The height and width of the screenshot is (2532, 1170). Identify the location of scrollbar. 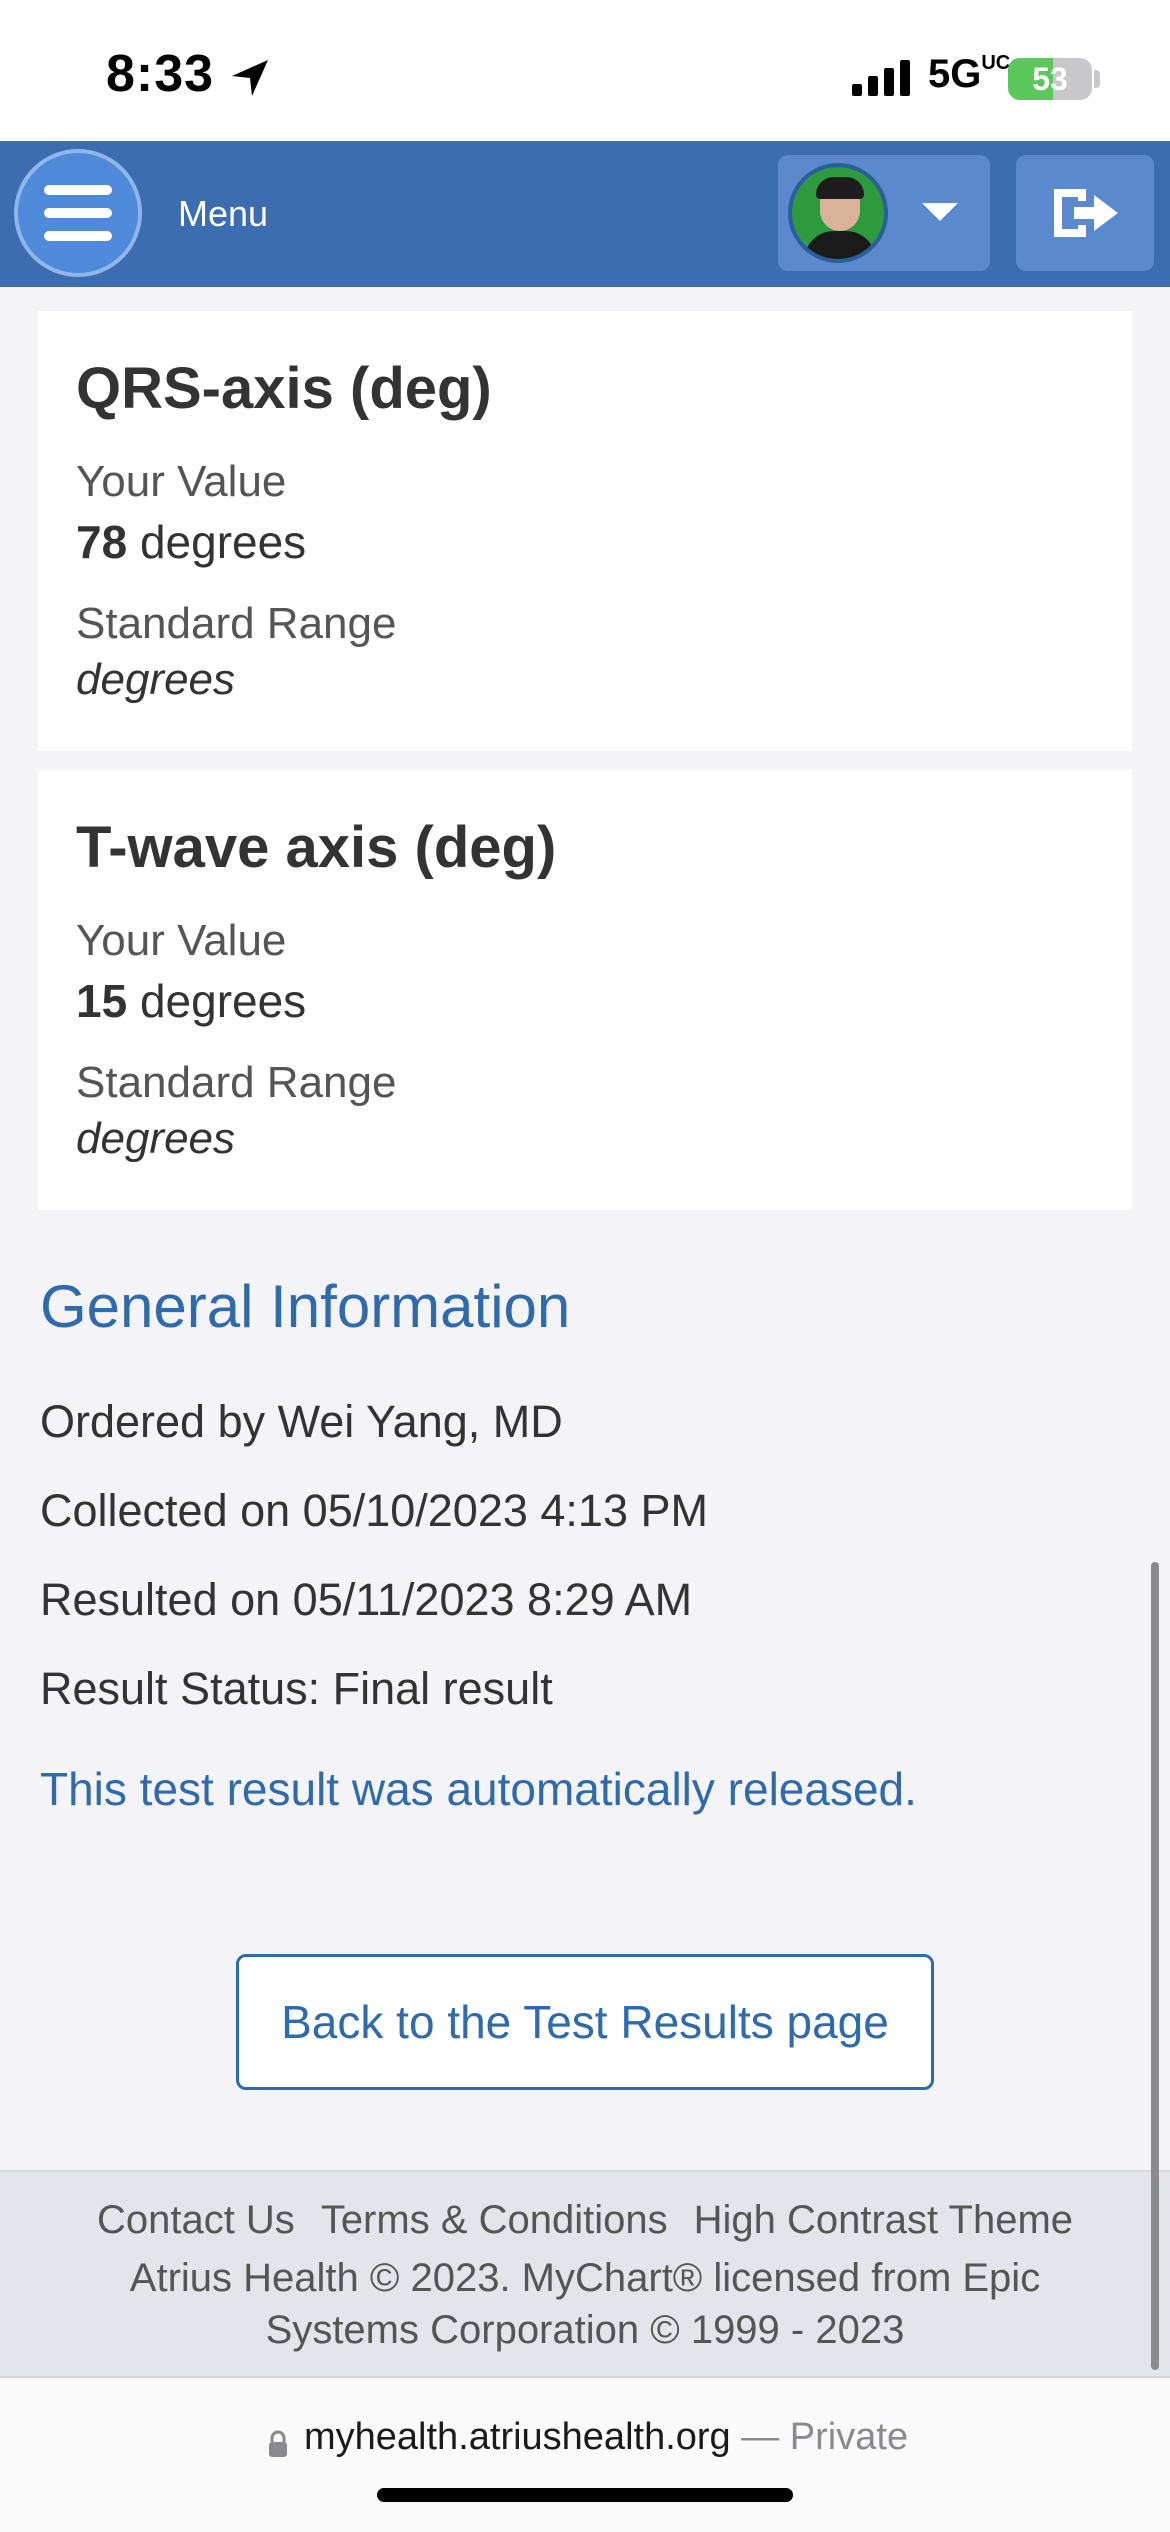
(1155, 1966).